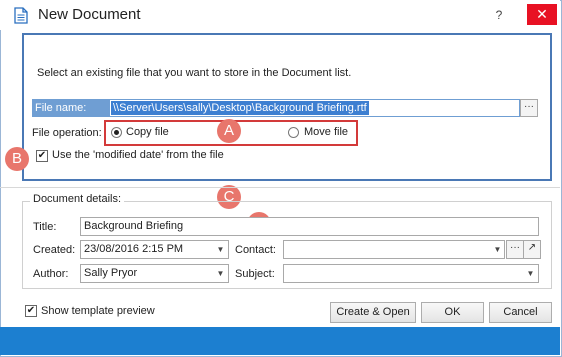  I want to click on subject-input, so click(411, 273).